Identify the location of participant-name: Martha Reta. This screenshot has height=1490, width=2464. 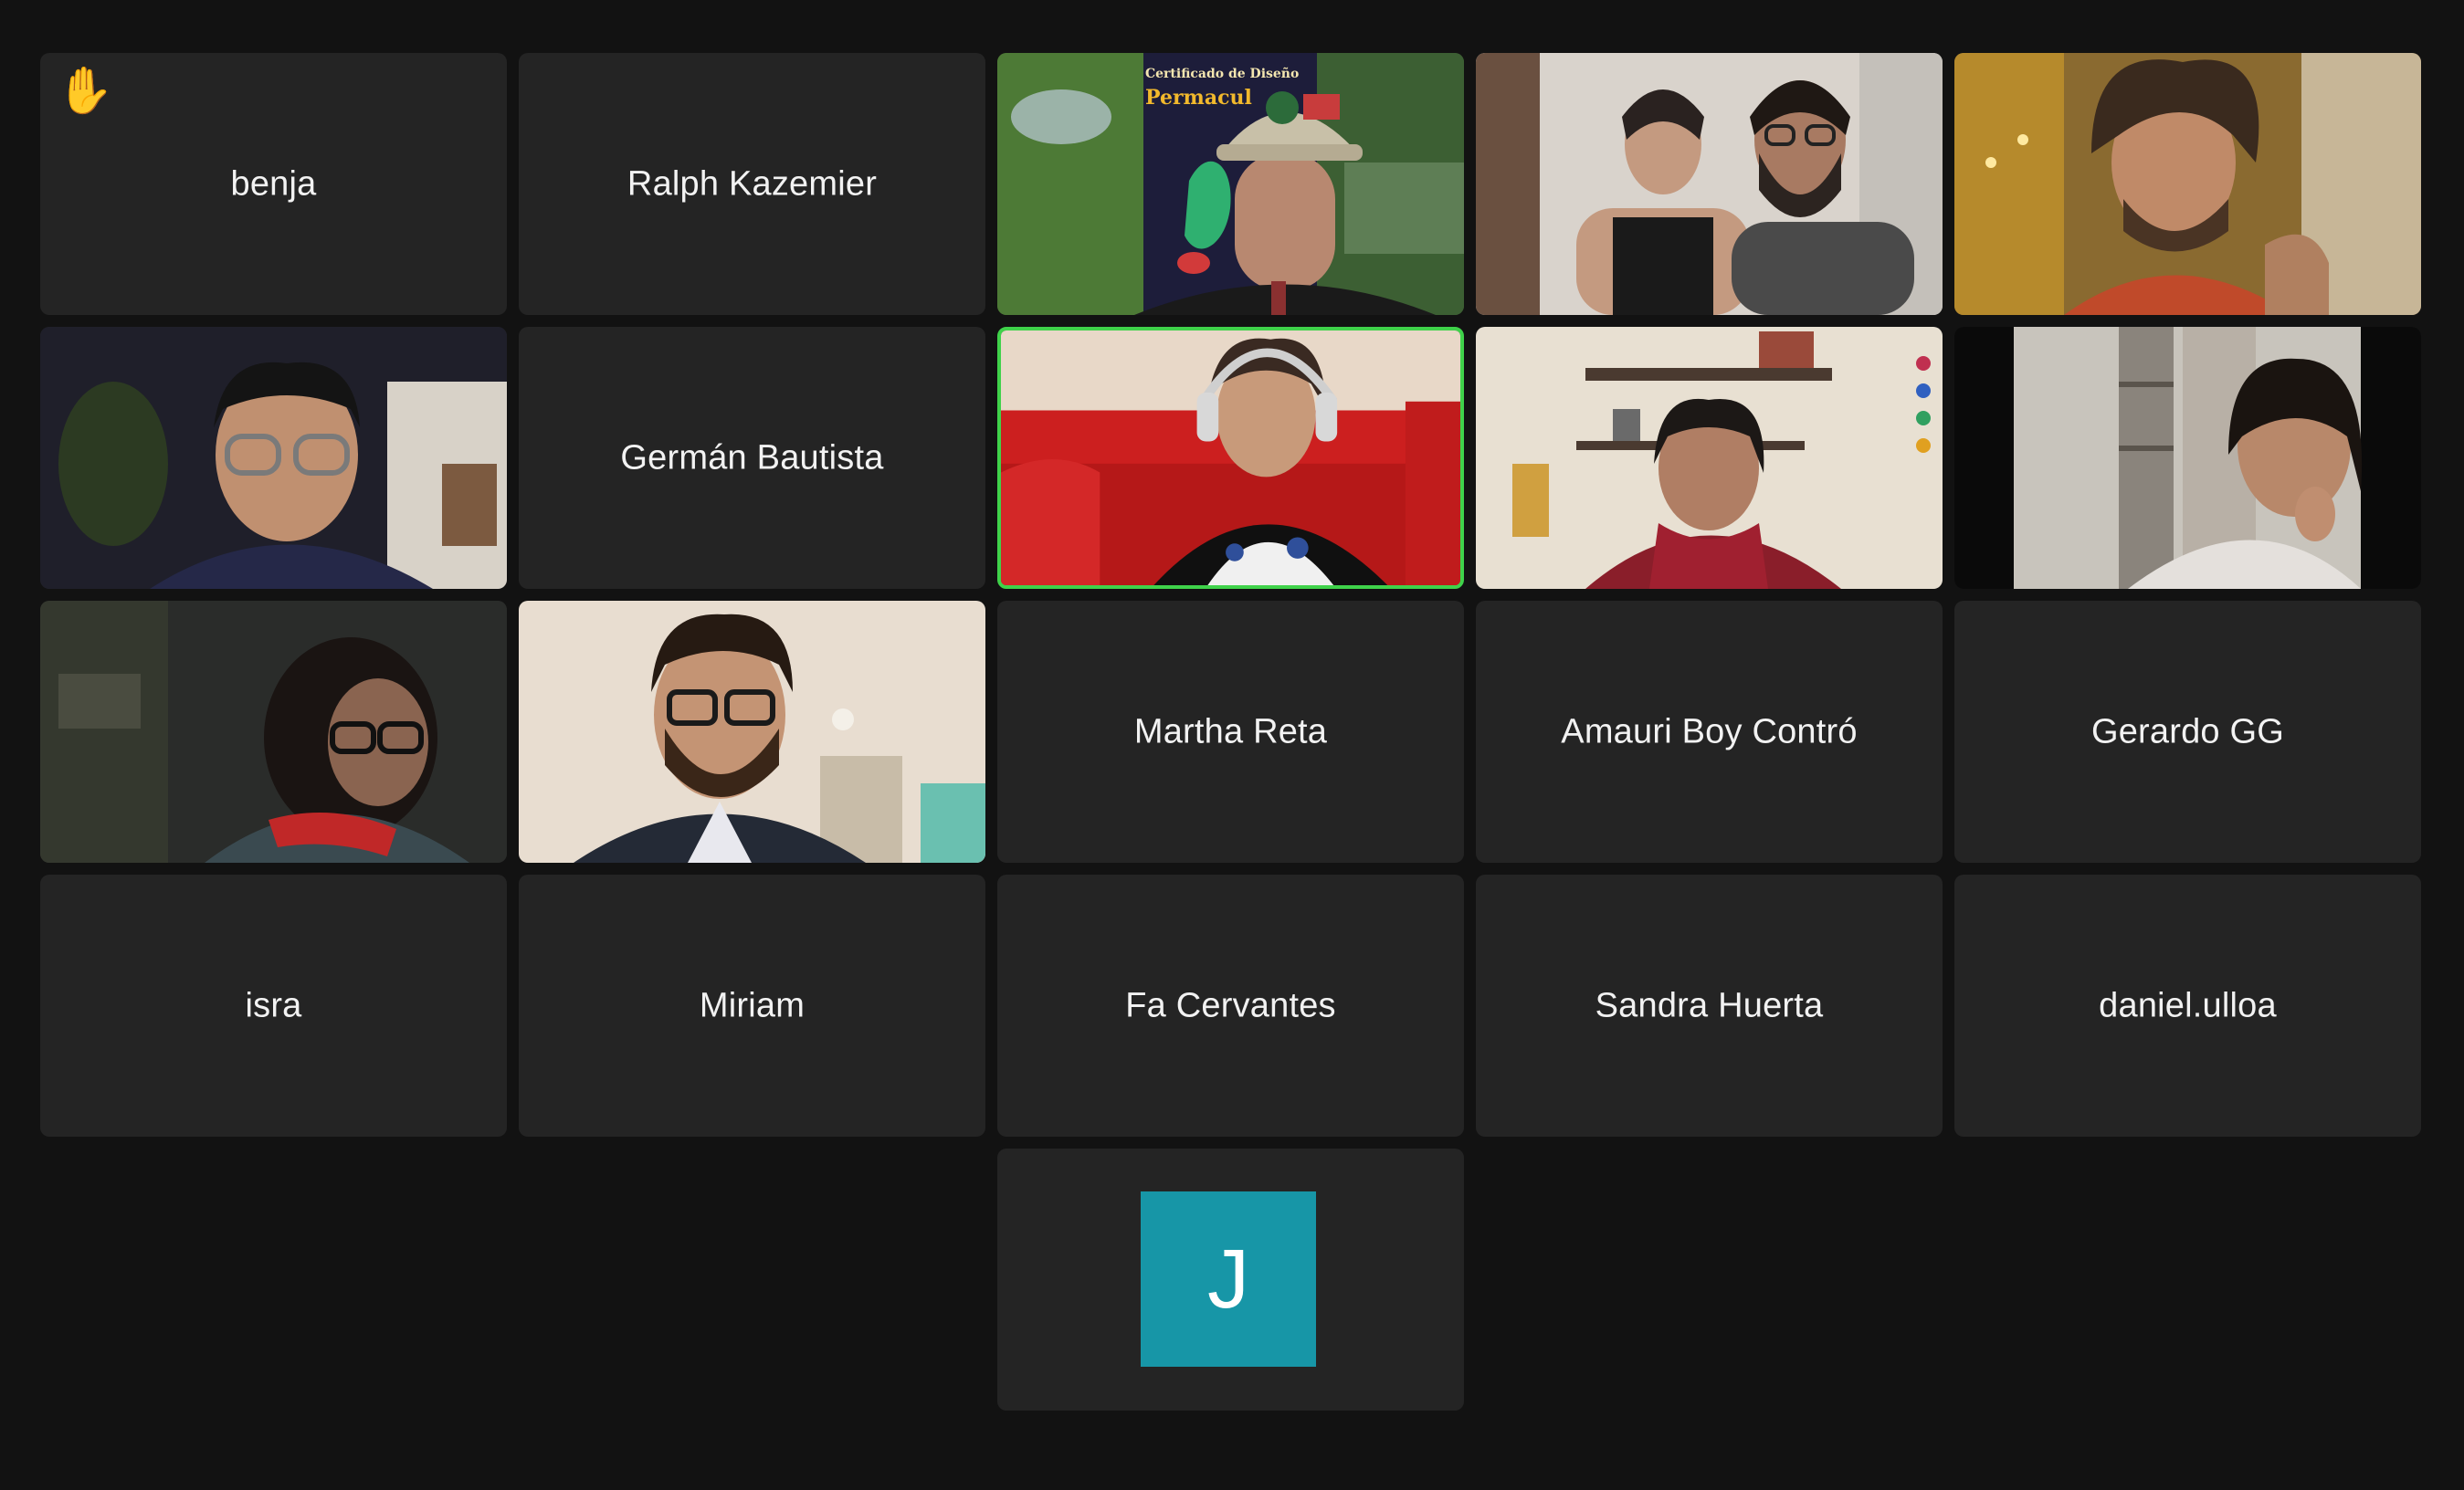
(1231, 731).